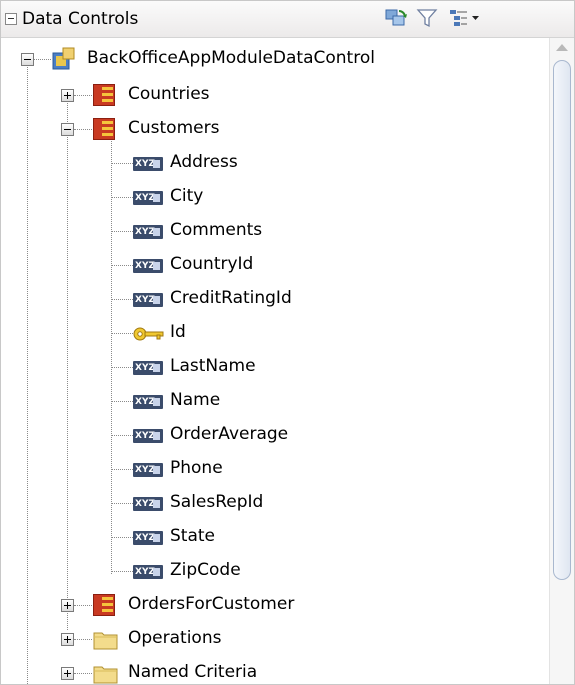 This screenshot has height=685, width=575. What do you see at coordinates (204, 162) in the screenshot?
I see `tree-node-label: Address` at bounding box center [204, 162].